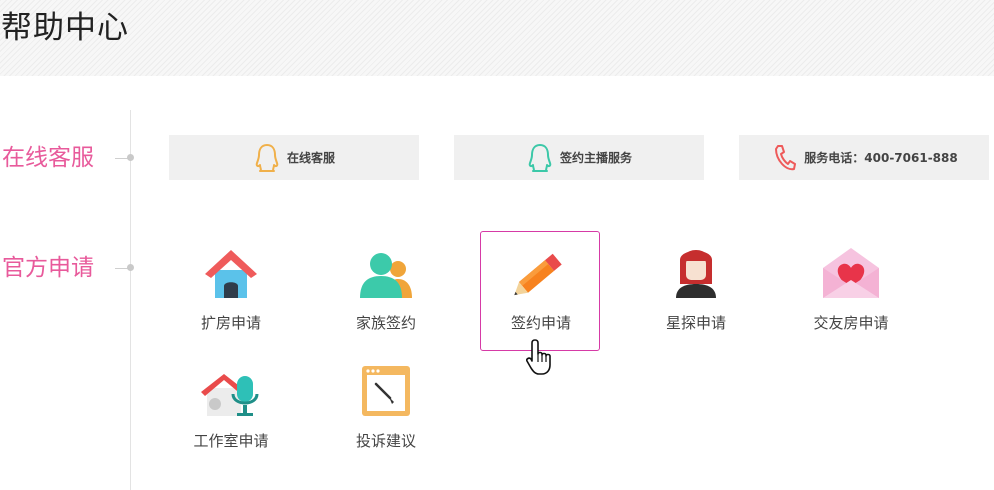 Image resolution: width=994 pixels, height=490 pixels. I want to click on pencil-icon, so click(541, 273).